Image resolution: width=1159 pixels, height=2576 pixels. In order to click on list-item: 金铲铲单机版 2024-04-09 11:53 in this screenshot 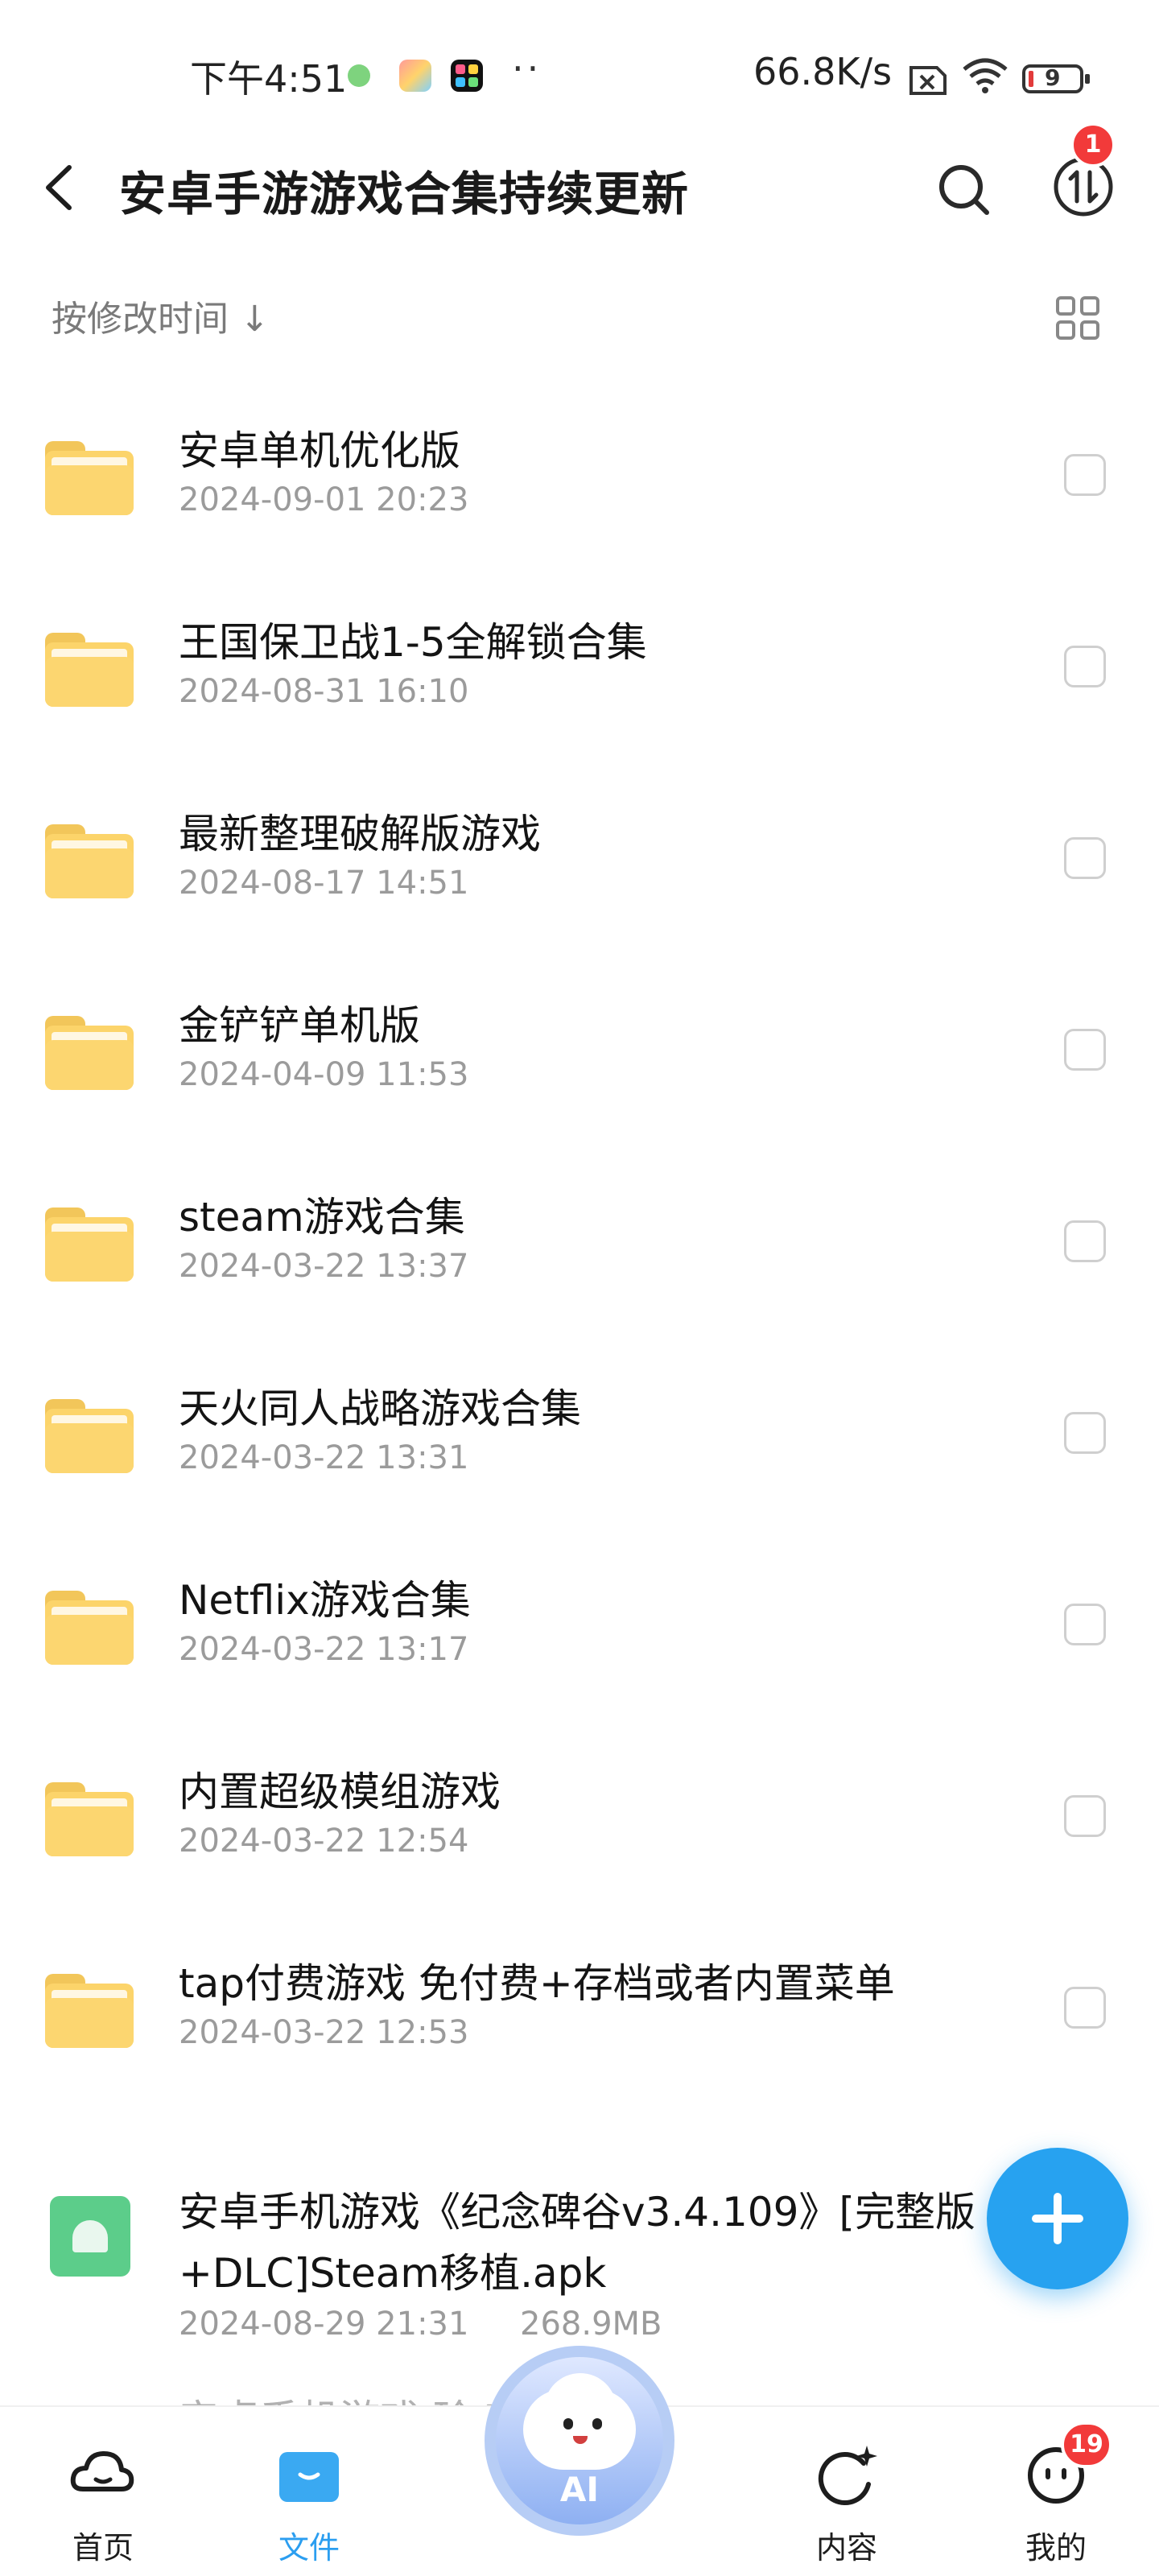, I will do `click(579, 1049)`.